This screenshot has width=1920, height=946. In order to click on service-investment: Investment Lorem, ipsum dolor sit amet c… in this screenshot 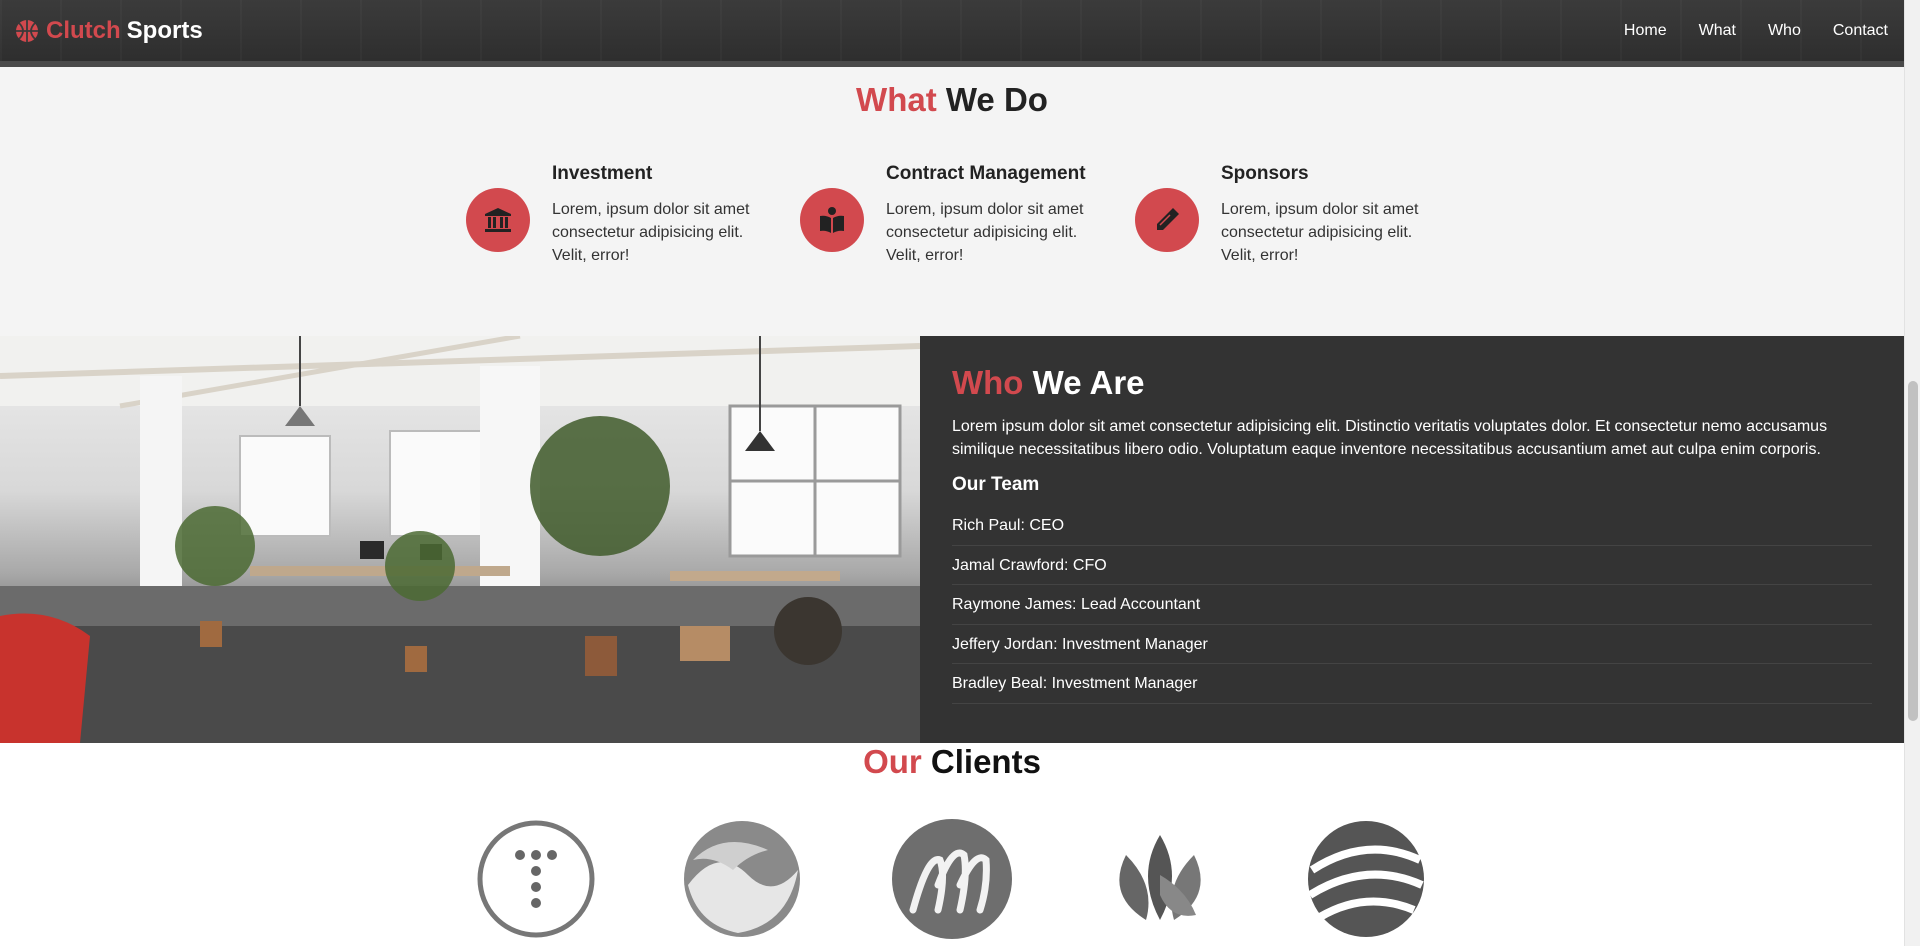, I will do `click(616, 218)`.